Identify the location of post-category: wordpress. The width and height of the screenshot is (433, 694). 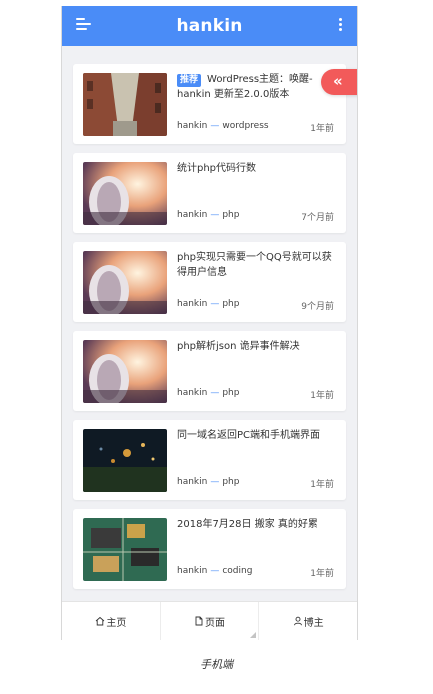
(245, 126).